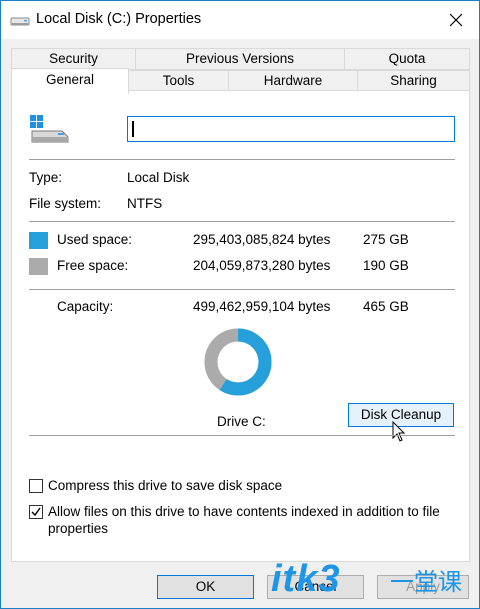 This screenshot has height=609, width=480. I want to click on ok-button: OK, so click(205, 587).